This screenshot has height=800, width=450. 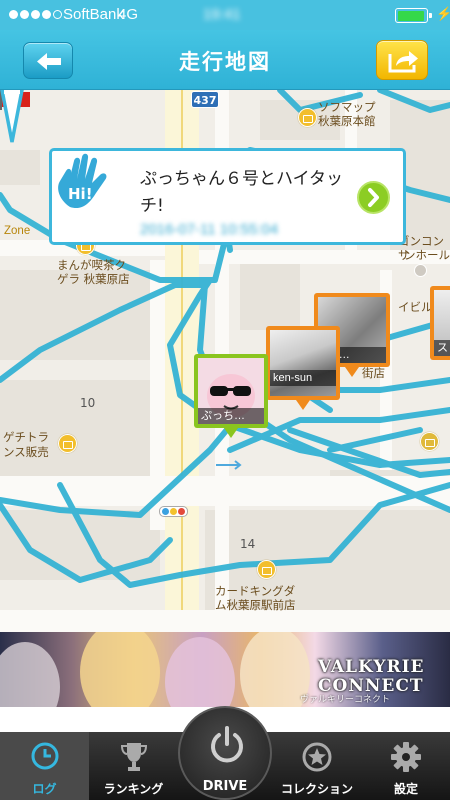 What do you see at coordinates (373, 373) in the screenshot?
I see `map-label-shop-fragment: 街店` at bounding box center [373, 373].